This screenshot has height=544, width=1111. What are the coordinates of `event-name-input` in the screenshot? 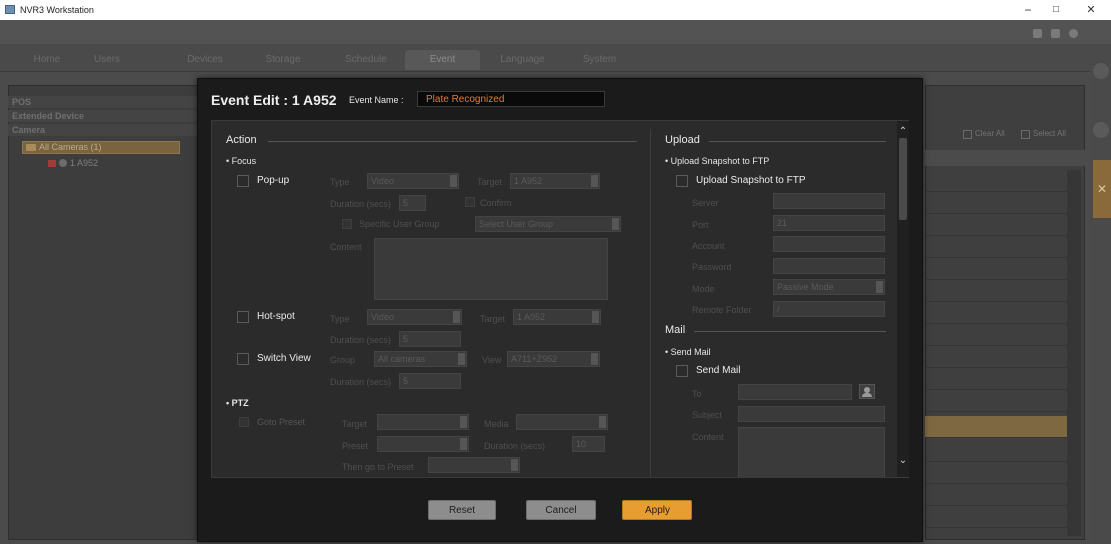 It's located at (511, 99).